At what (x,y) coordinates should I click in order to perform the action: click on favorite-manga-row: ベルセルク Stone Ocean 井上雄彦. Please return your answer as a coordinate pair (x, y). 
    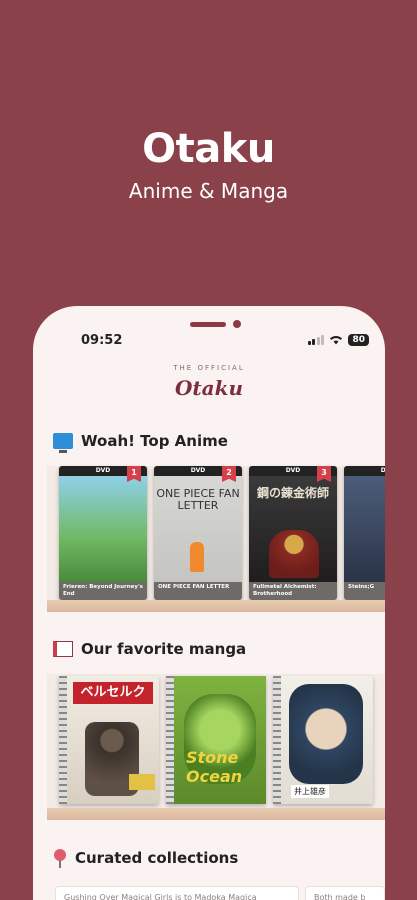
    Looking at the image, I should click on (216, 740).